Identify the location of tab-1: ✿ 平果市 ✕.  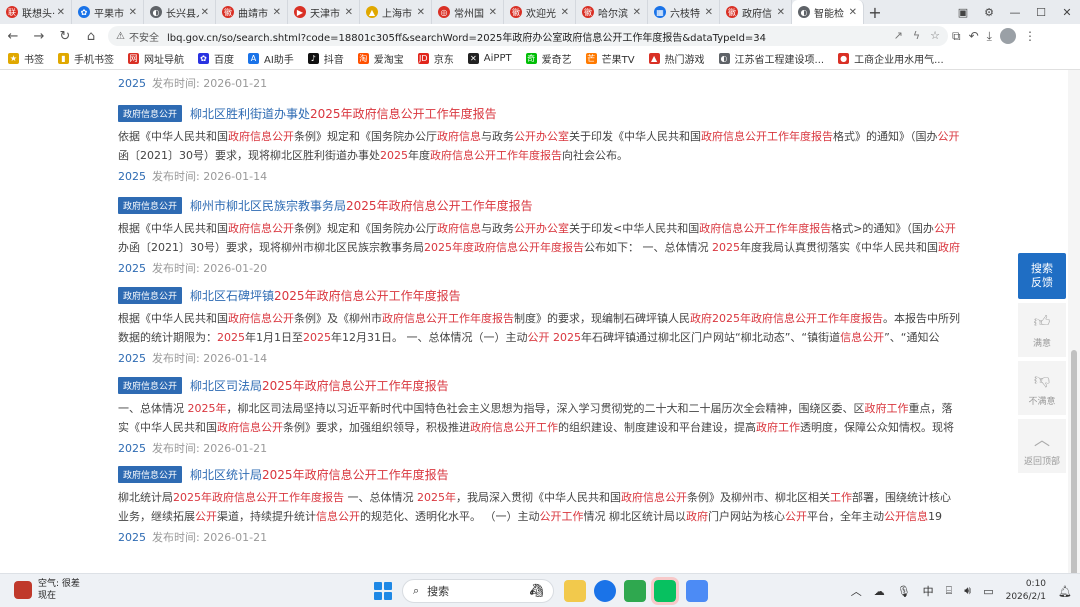
(108, 12).